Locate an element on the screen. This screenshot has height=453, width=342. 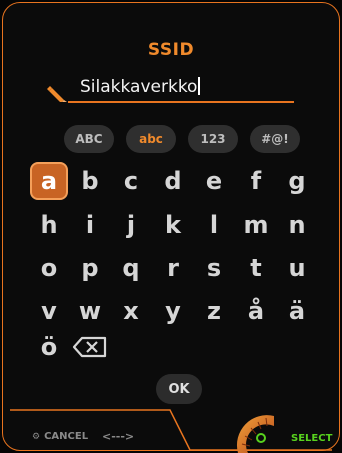
text-caret is located at coordinates (199, 86).